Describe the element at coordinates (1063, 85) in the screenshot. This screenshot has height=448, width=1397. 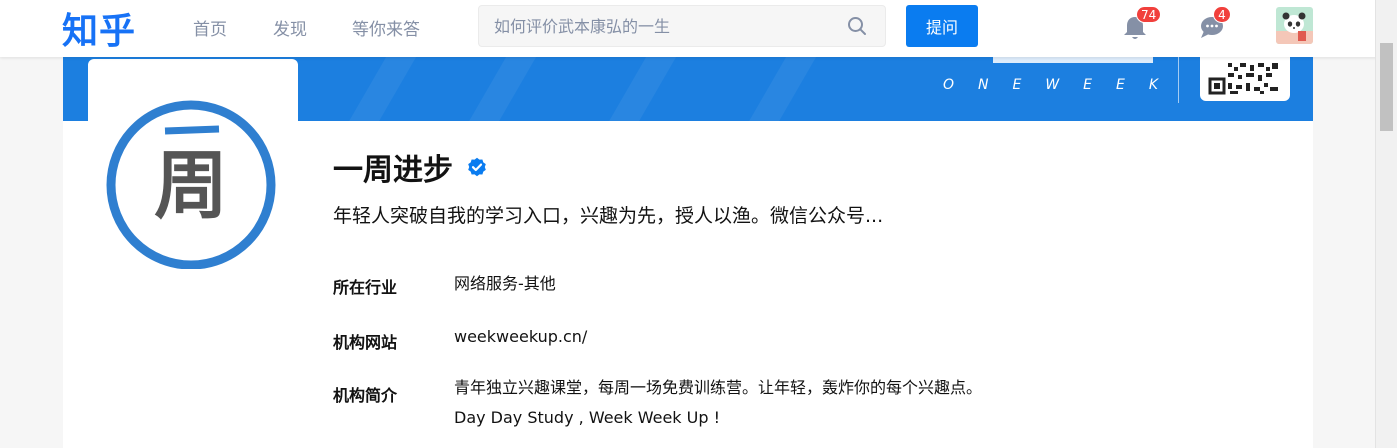
I see `cover-tagline: ONEWEEK` at that location.